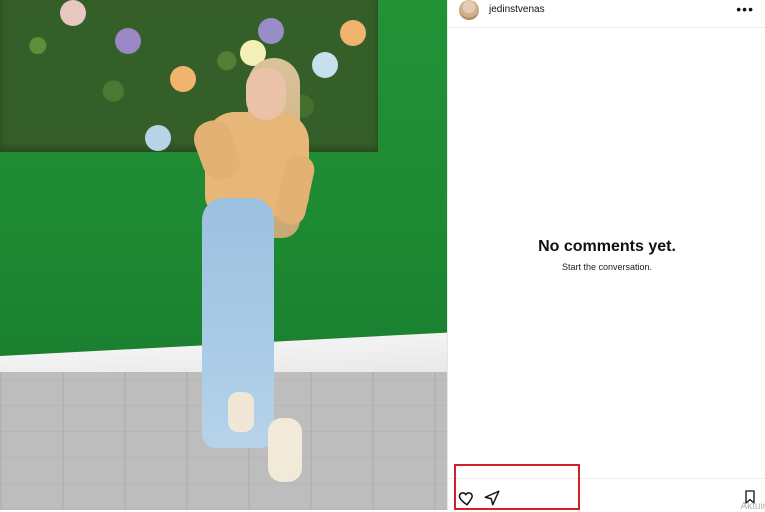 The height and width of the screenshot is (512, 765). Describe the element at coordinates (606, 14) in the screenshot. I see `post-header: jedinstvenas •••` at that location.